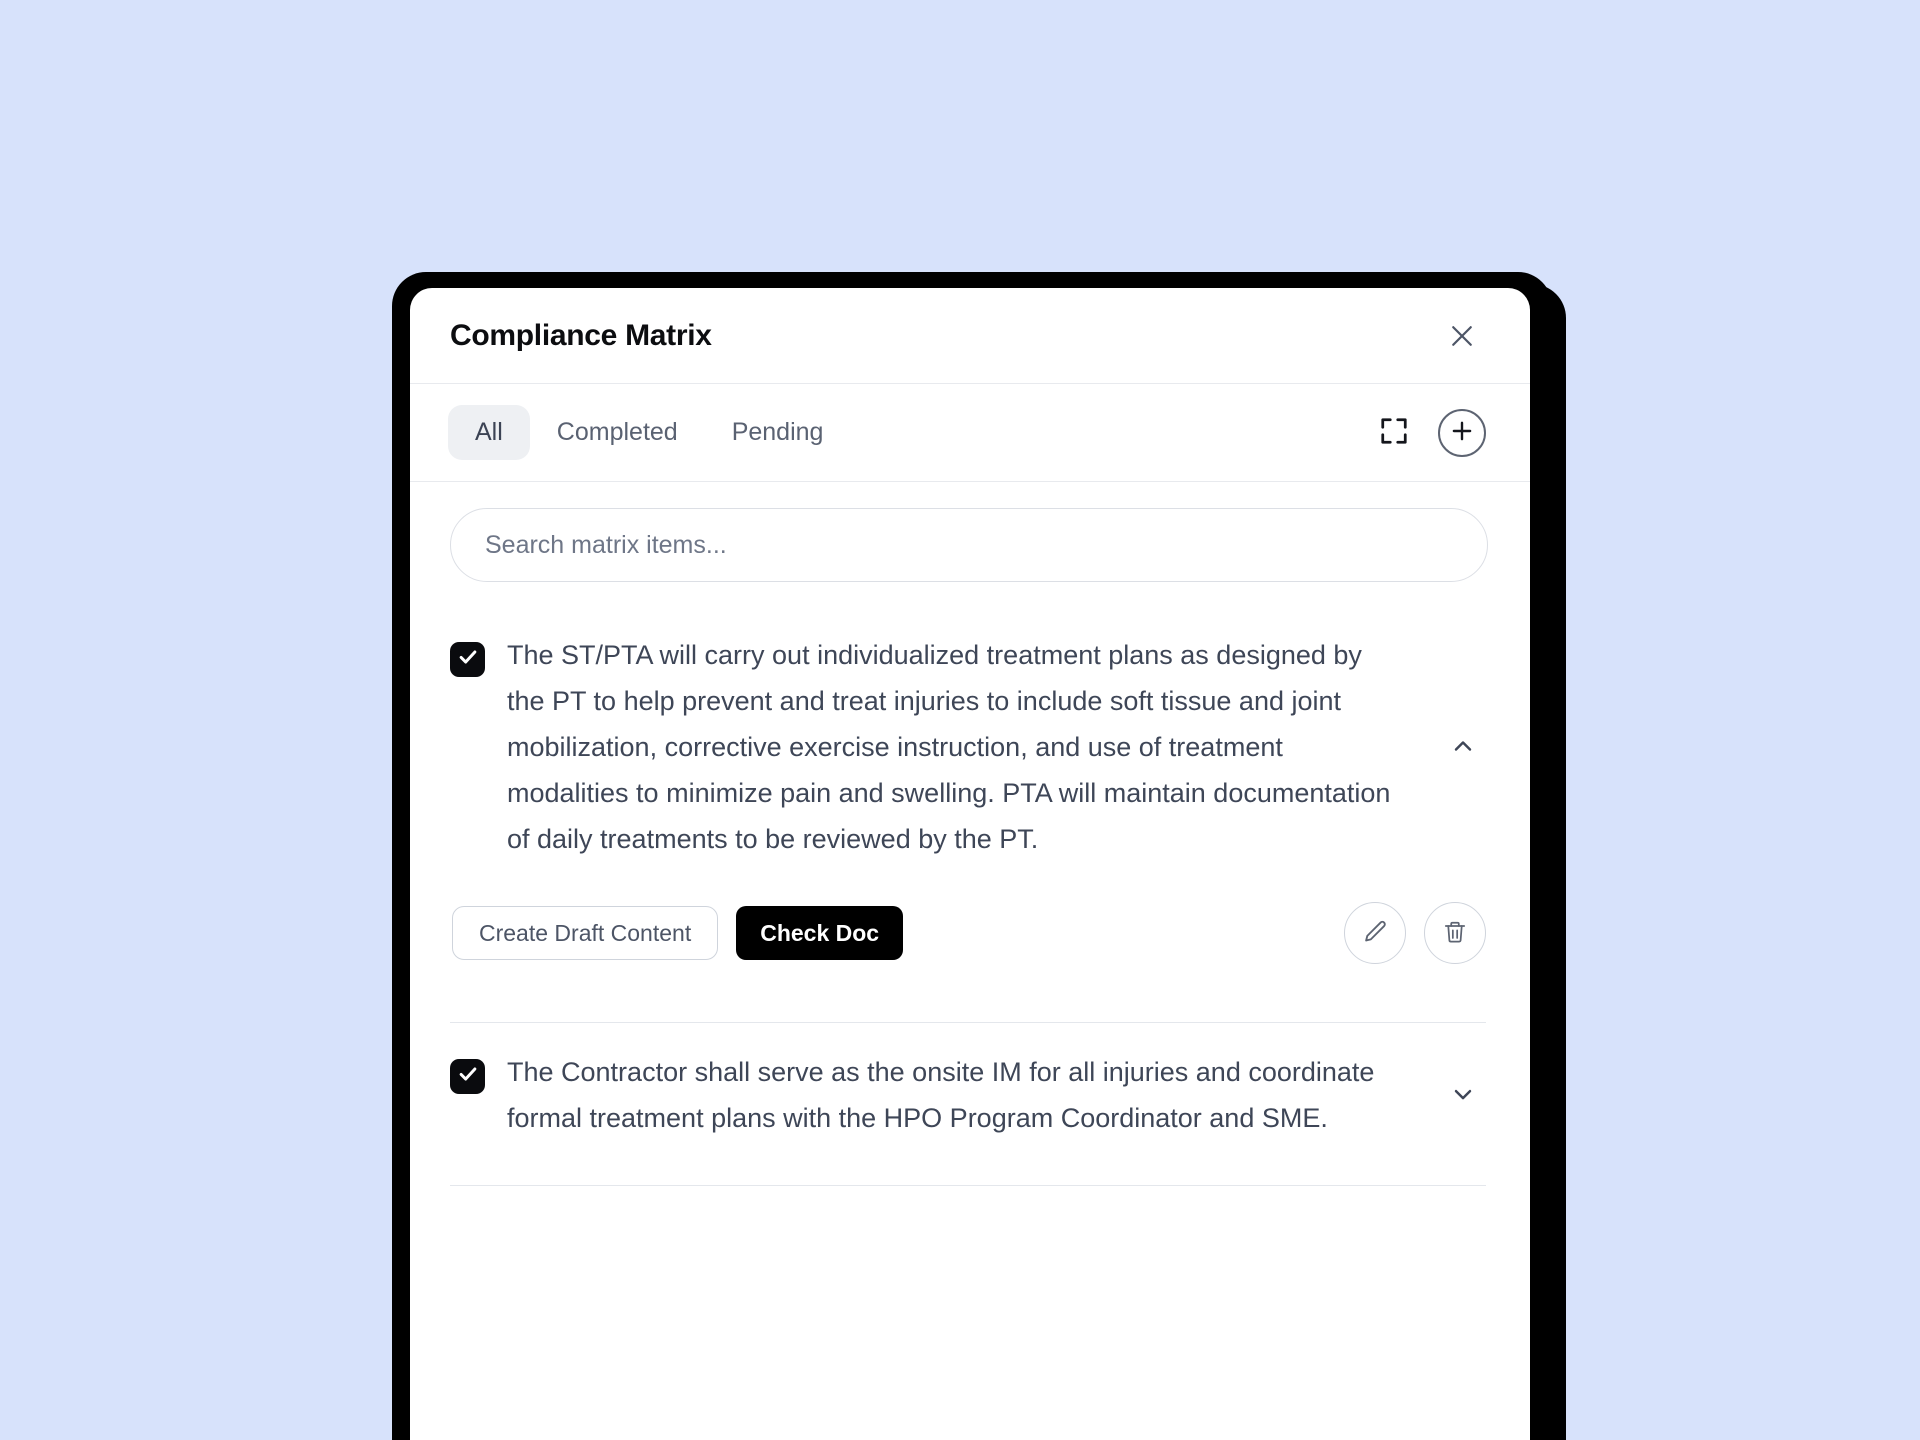 Image resolution: width=1920 pixels, height=1440 pixels. What do you see at coordinates (778, 432) in the screenshot?
I see `tab-pending: Pending` at bounding box center [778, 432].